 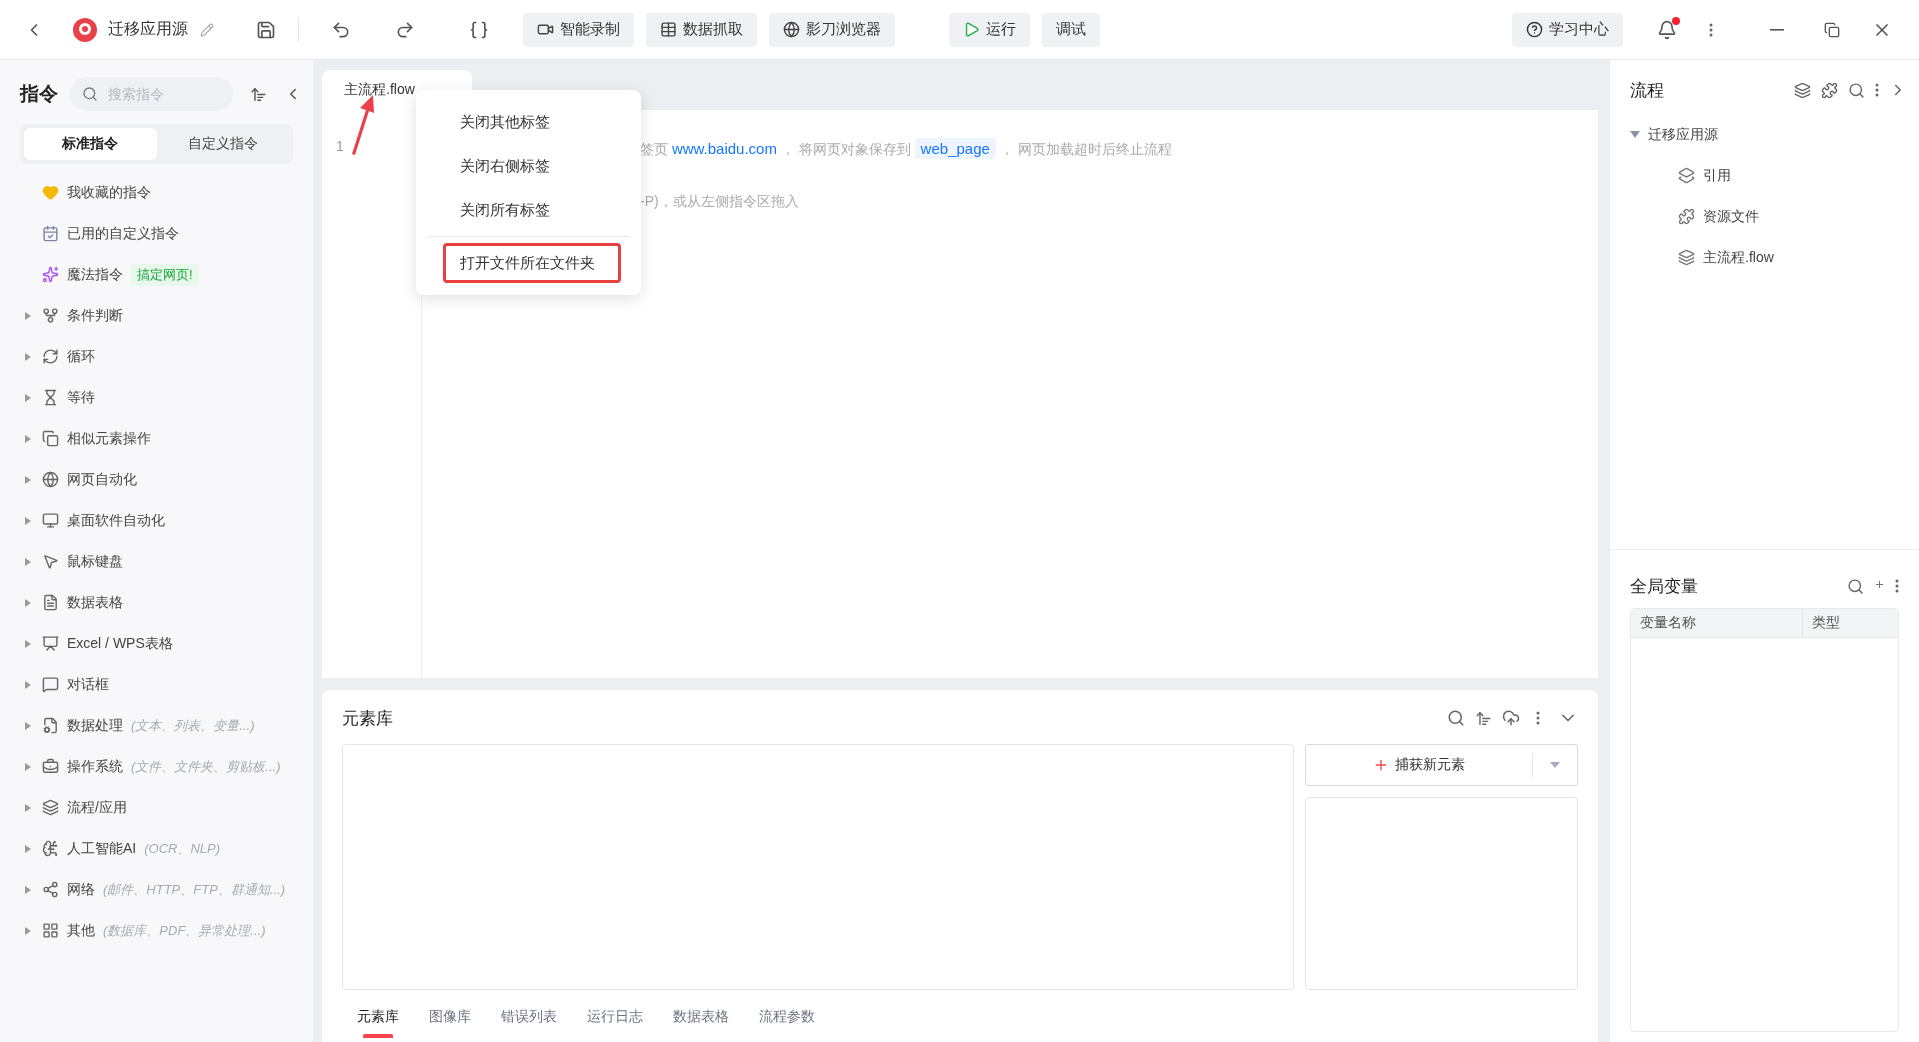 What do you see at coordinates (701, 1020) in the screenshot?
I see `panel-tab: 数据表格` at bounding box center [701, 1020].